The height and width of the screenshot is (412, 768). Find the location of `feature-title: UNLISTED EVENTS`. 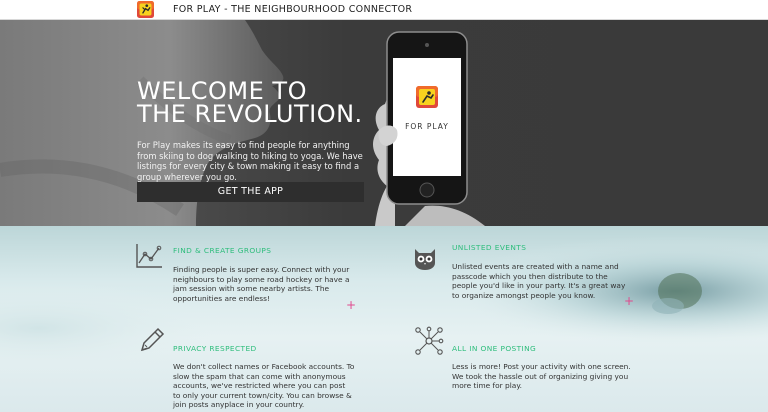

feature-title: UNLISTED EVENTS is located at coordinates (489, 247).